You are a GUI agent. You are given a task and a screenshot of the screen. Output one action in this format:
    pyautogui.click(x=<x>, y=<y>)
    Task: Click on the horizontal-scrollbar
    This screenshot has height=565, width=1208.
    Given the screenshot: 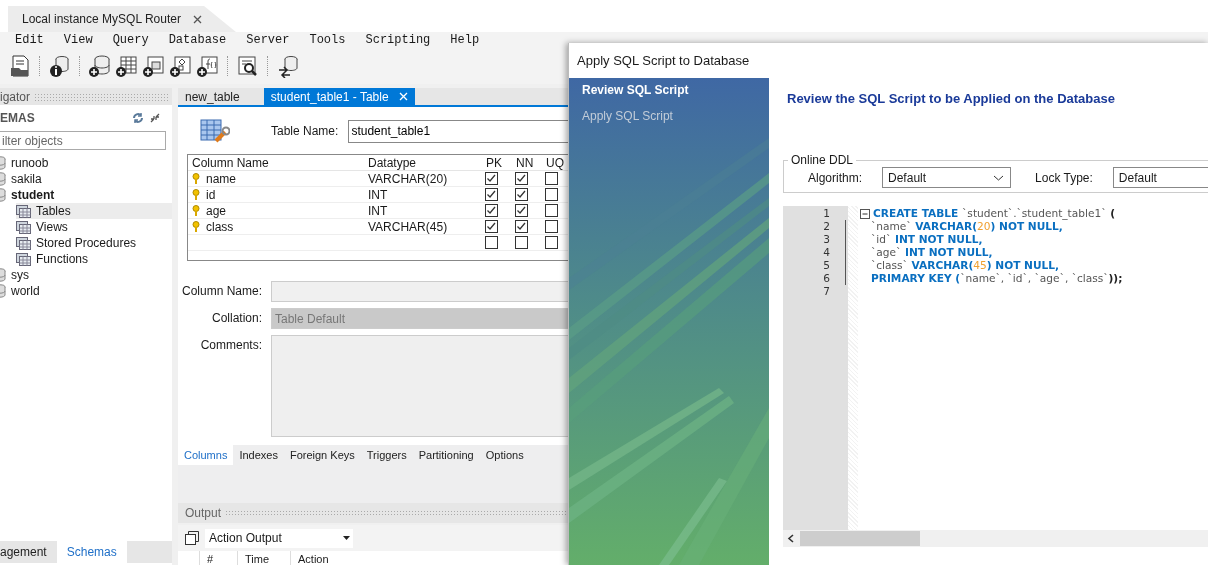 What is the action you would take?
    pyautogui.click(x=995, y=538)
    